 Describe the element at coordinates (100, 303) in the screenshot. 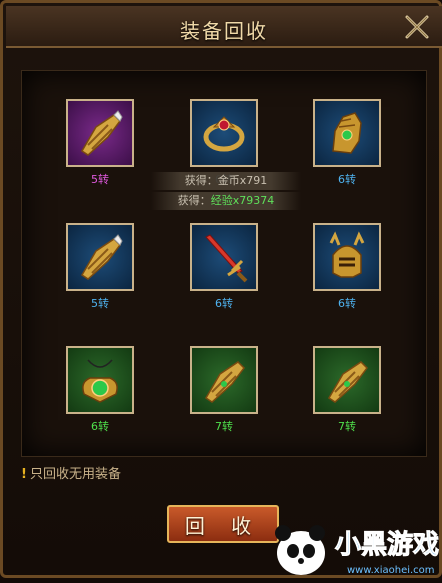

I see `item-level-4: 5转` at that location.